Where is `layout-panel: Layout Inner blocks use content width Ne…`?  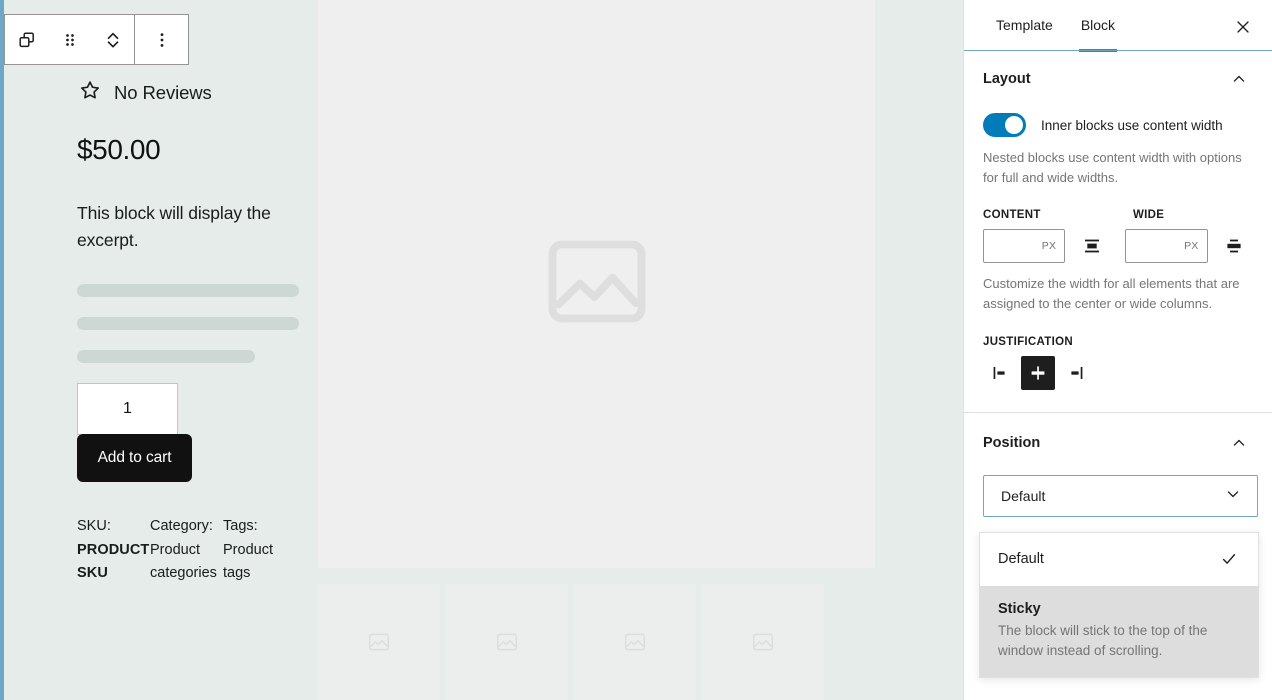 layout-panel: Layout Inner blocks use content width Ne… is located at coordinates (1118, 232).